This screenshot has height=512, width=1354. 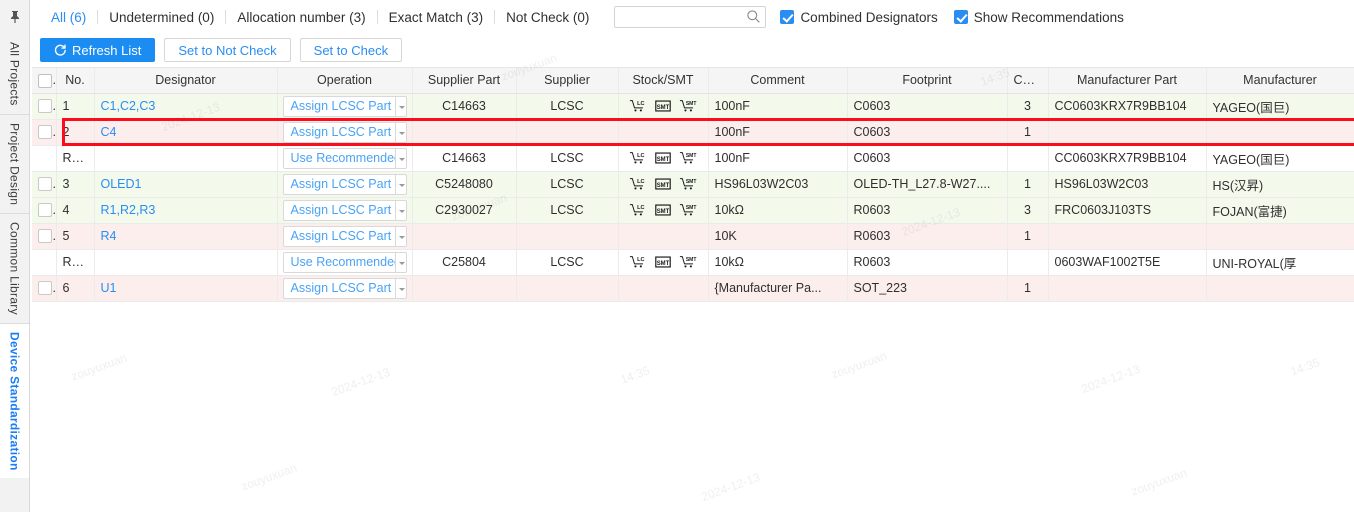 I want to click on sidebar-item-all-projects: All Projects, so click(x=14, y=74).